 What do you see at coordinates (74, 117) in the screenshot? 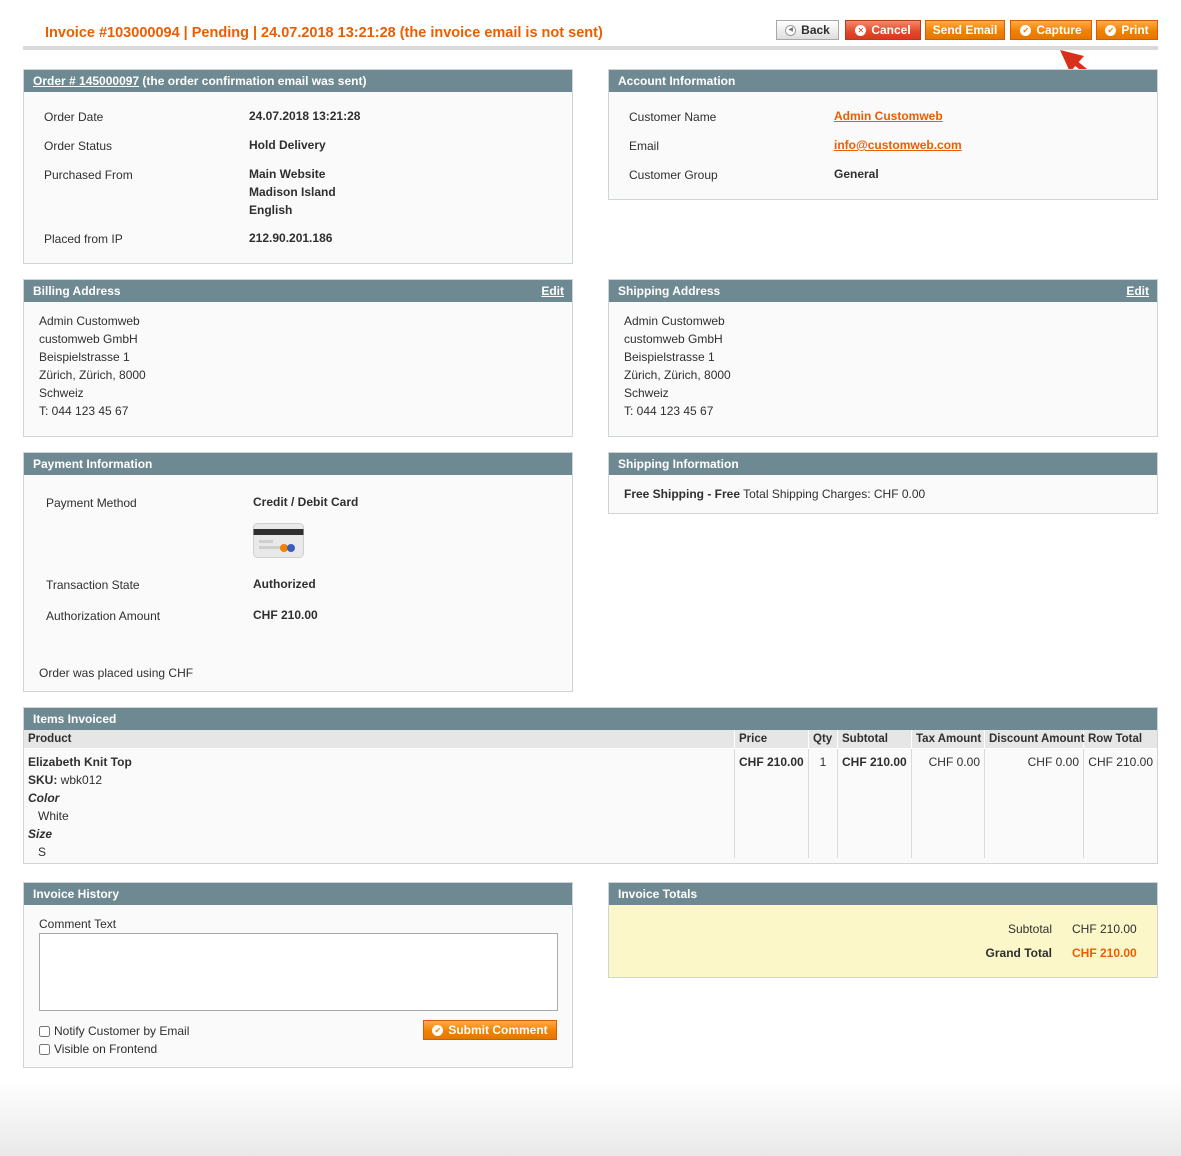
I see `order-date-label: Order Date` at bounding box center [74, 117].